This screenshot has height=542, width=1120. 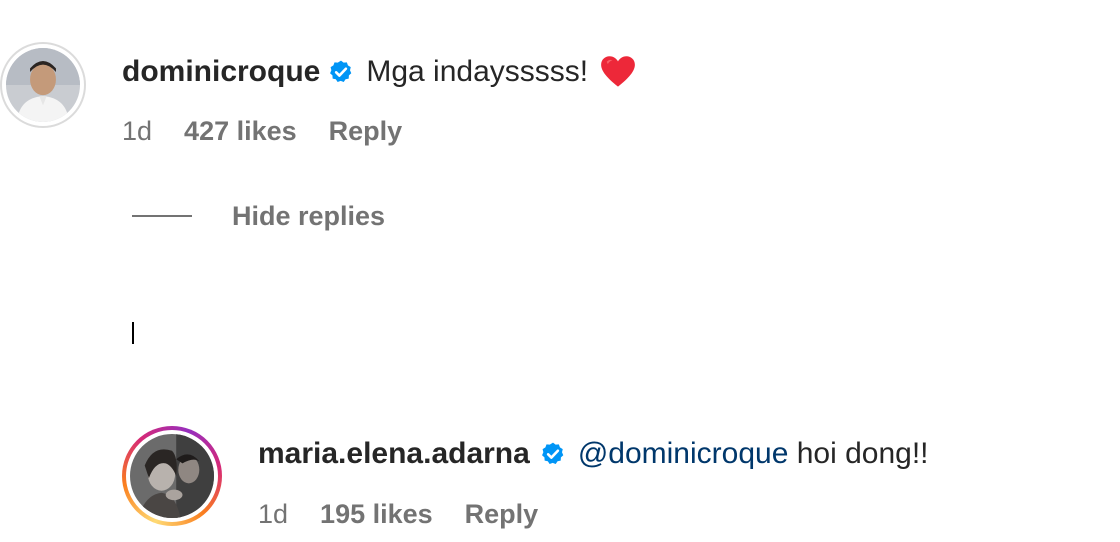 I want to click on comment-body: Mga indaysssss!, so click(x=481, y=71).